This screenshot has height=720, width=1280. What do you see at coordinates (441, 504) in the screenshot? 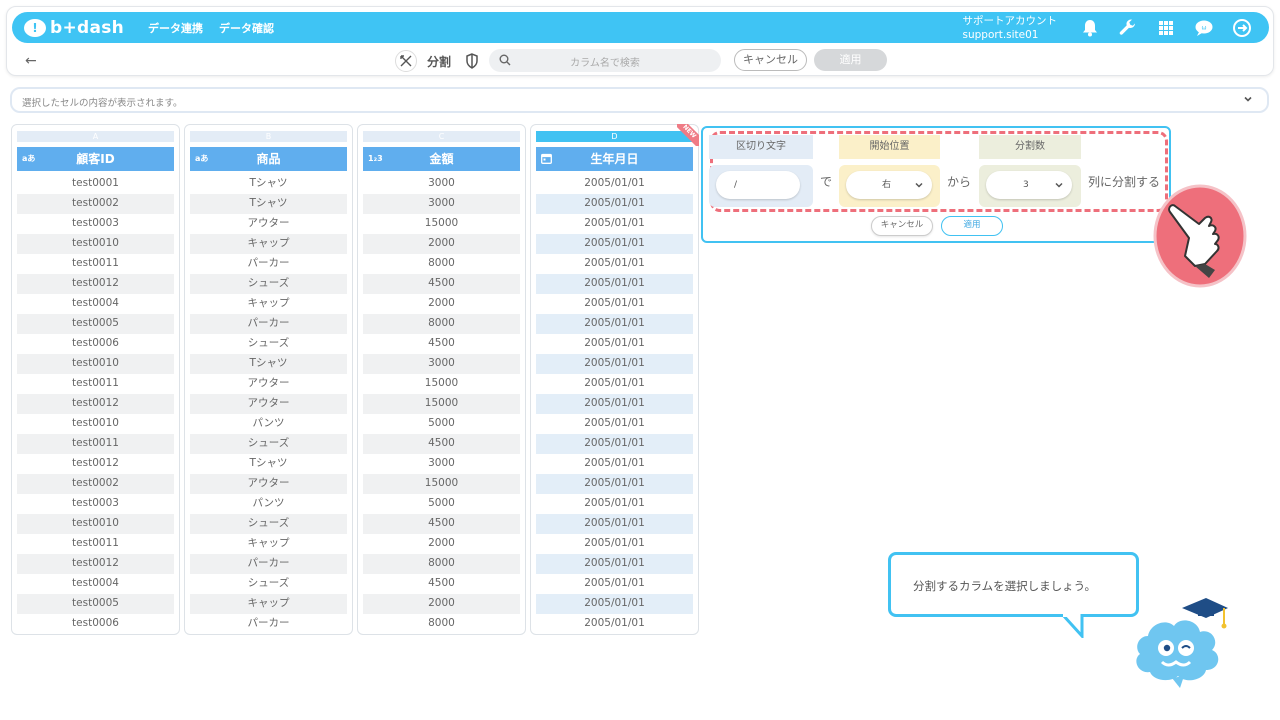
I see `table-cell: 5000` at bounding box center [441, 504].